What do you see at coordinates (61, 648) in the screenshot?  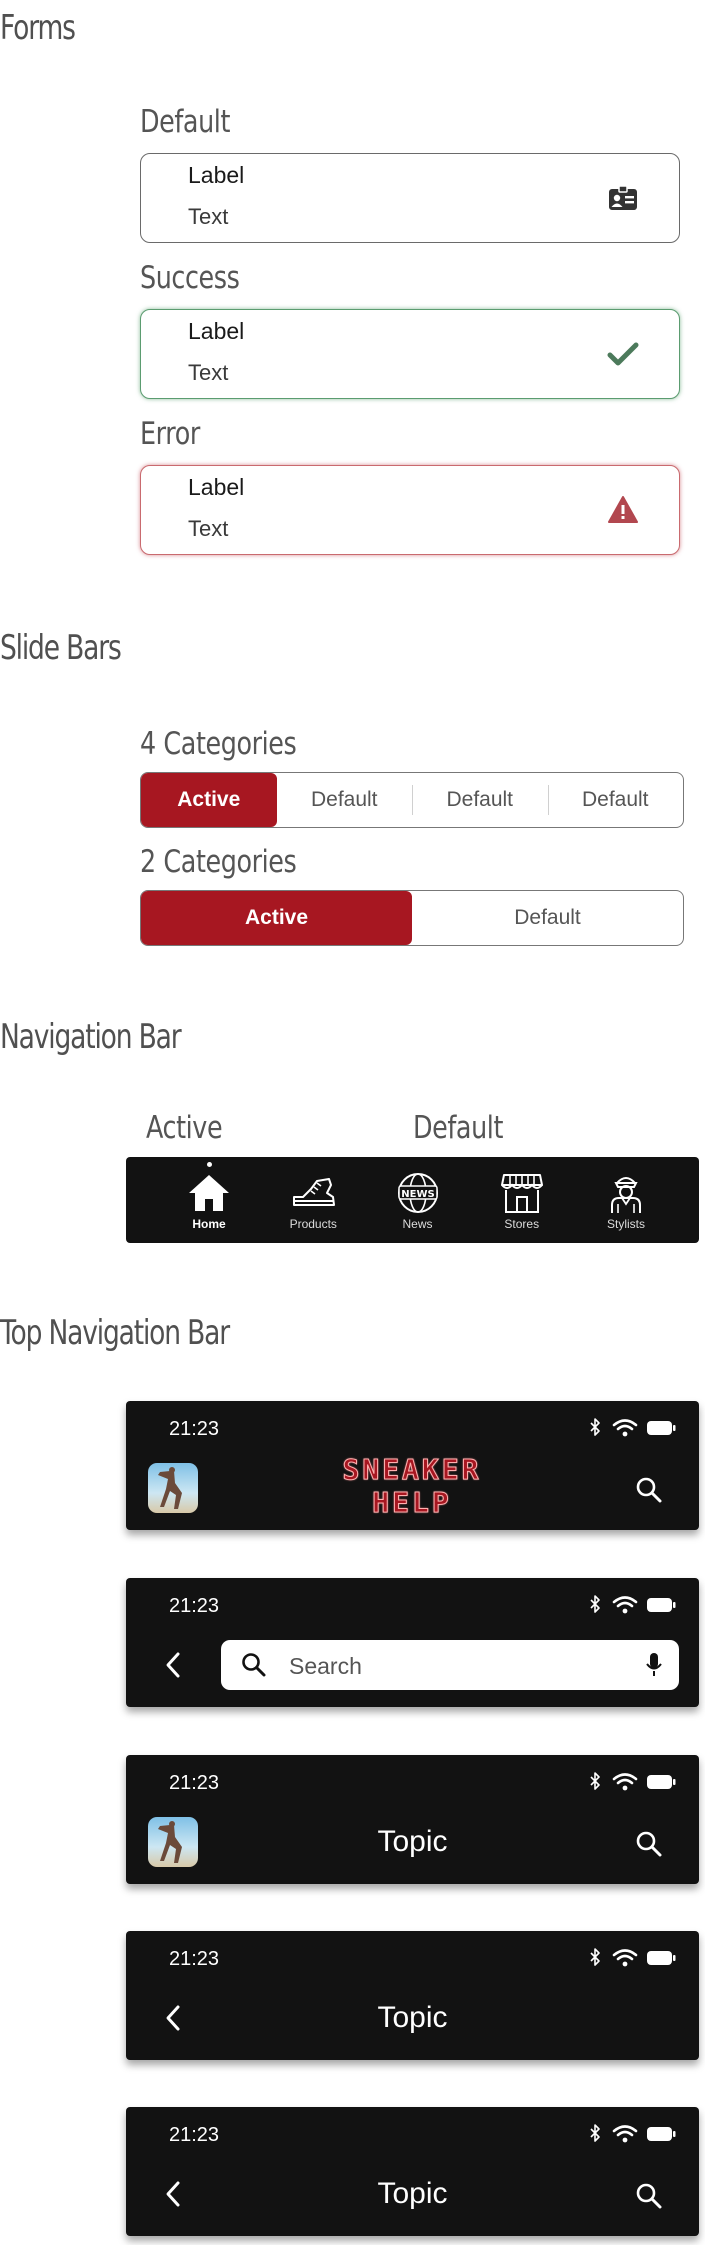 I see `section-title-slide-bars: Slide Bars` at bounding box center [61, 648].